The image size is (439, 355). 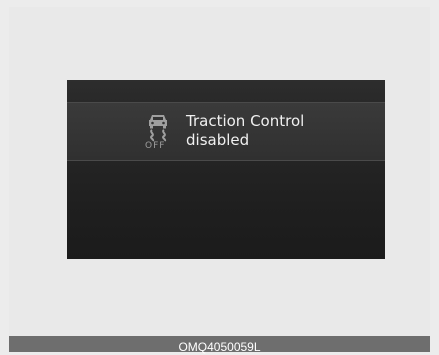 I want to click on warning-message: Traction Control disabled, so click(x=245, y=131).